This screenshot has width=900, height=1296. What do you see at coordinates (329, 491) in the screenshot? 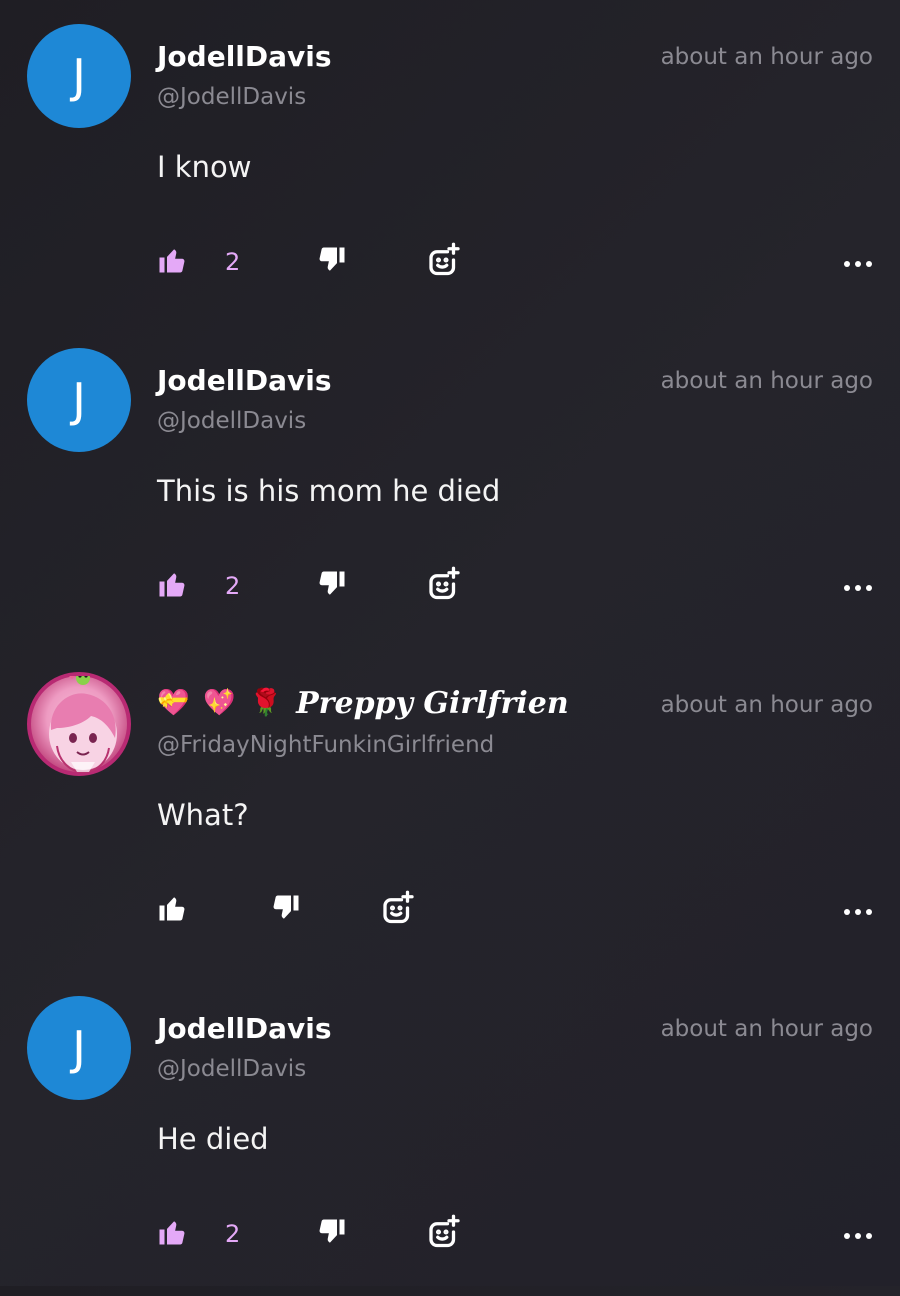
I see `comment-text: This is his mom he died` at bounding box center [329, 491].